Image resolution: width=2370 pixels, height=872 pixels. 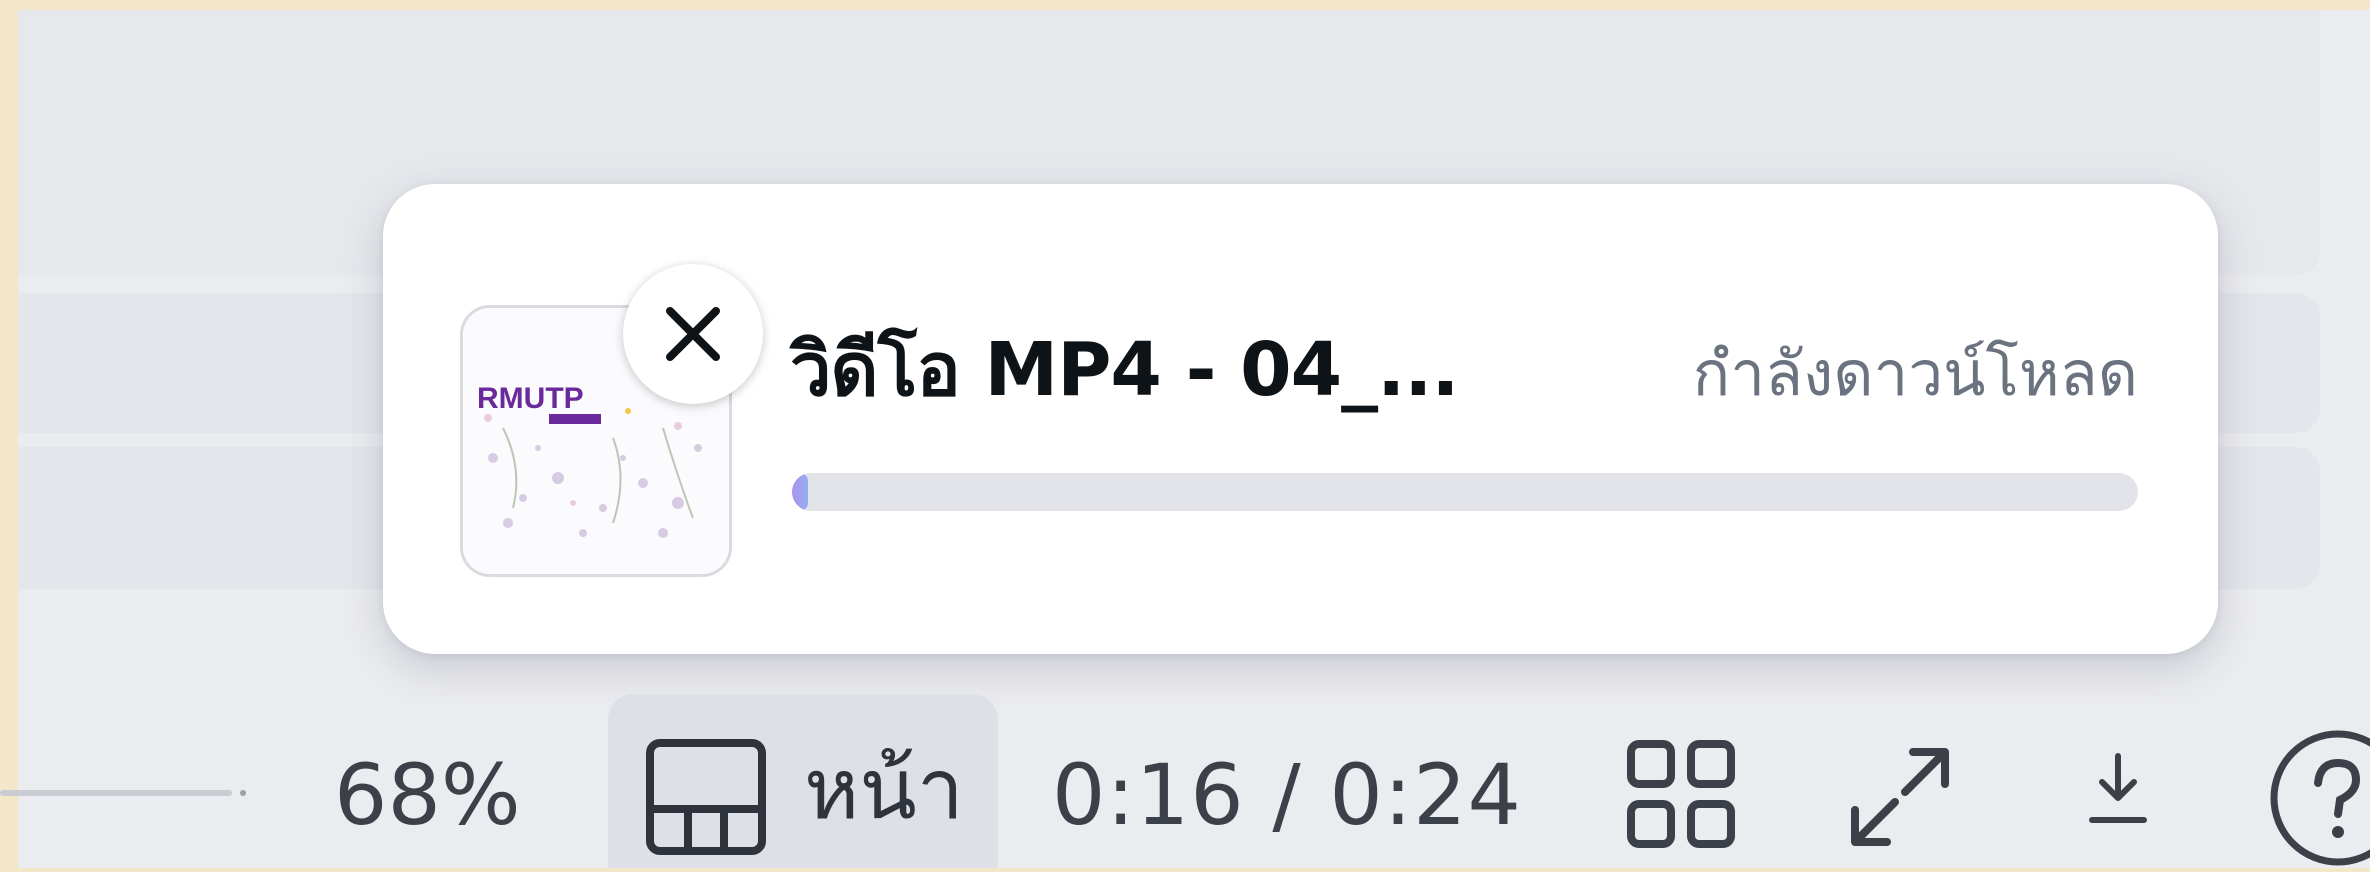 I want to click on download-button, so click(x=2118, y=792).